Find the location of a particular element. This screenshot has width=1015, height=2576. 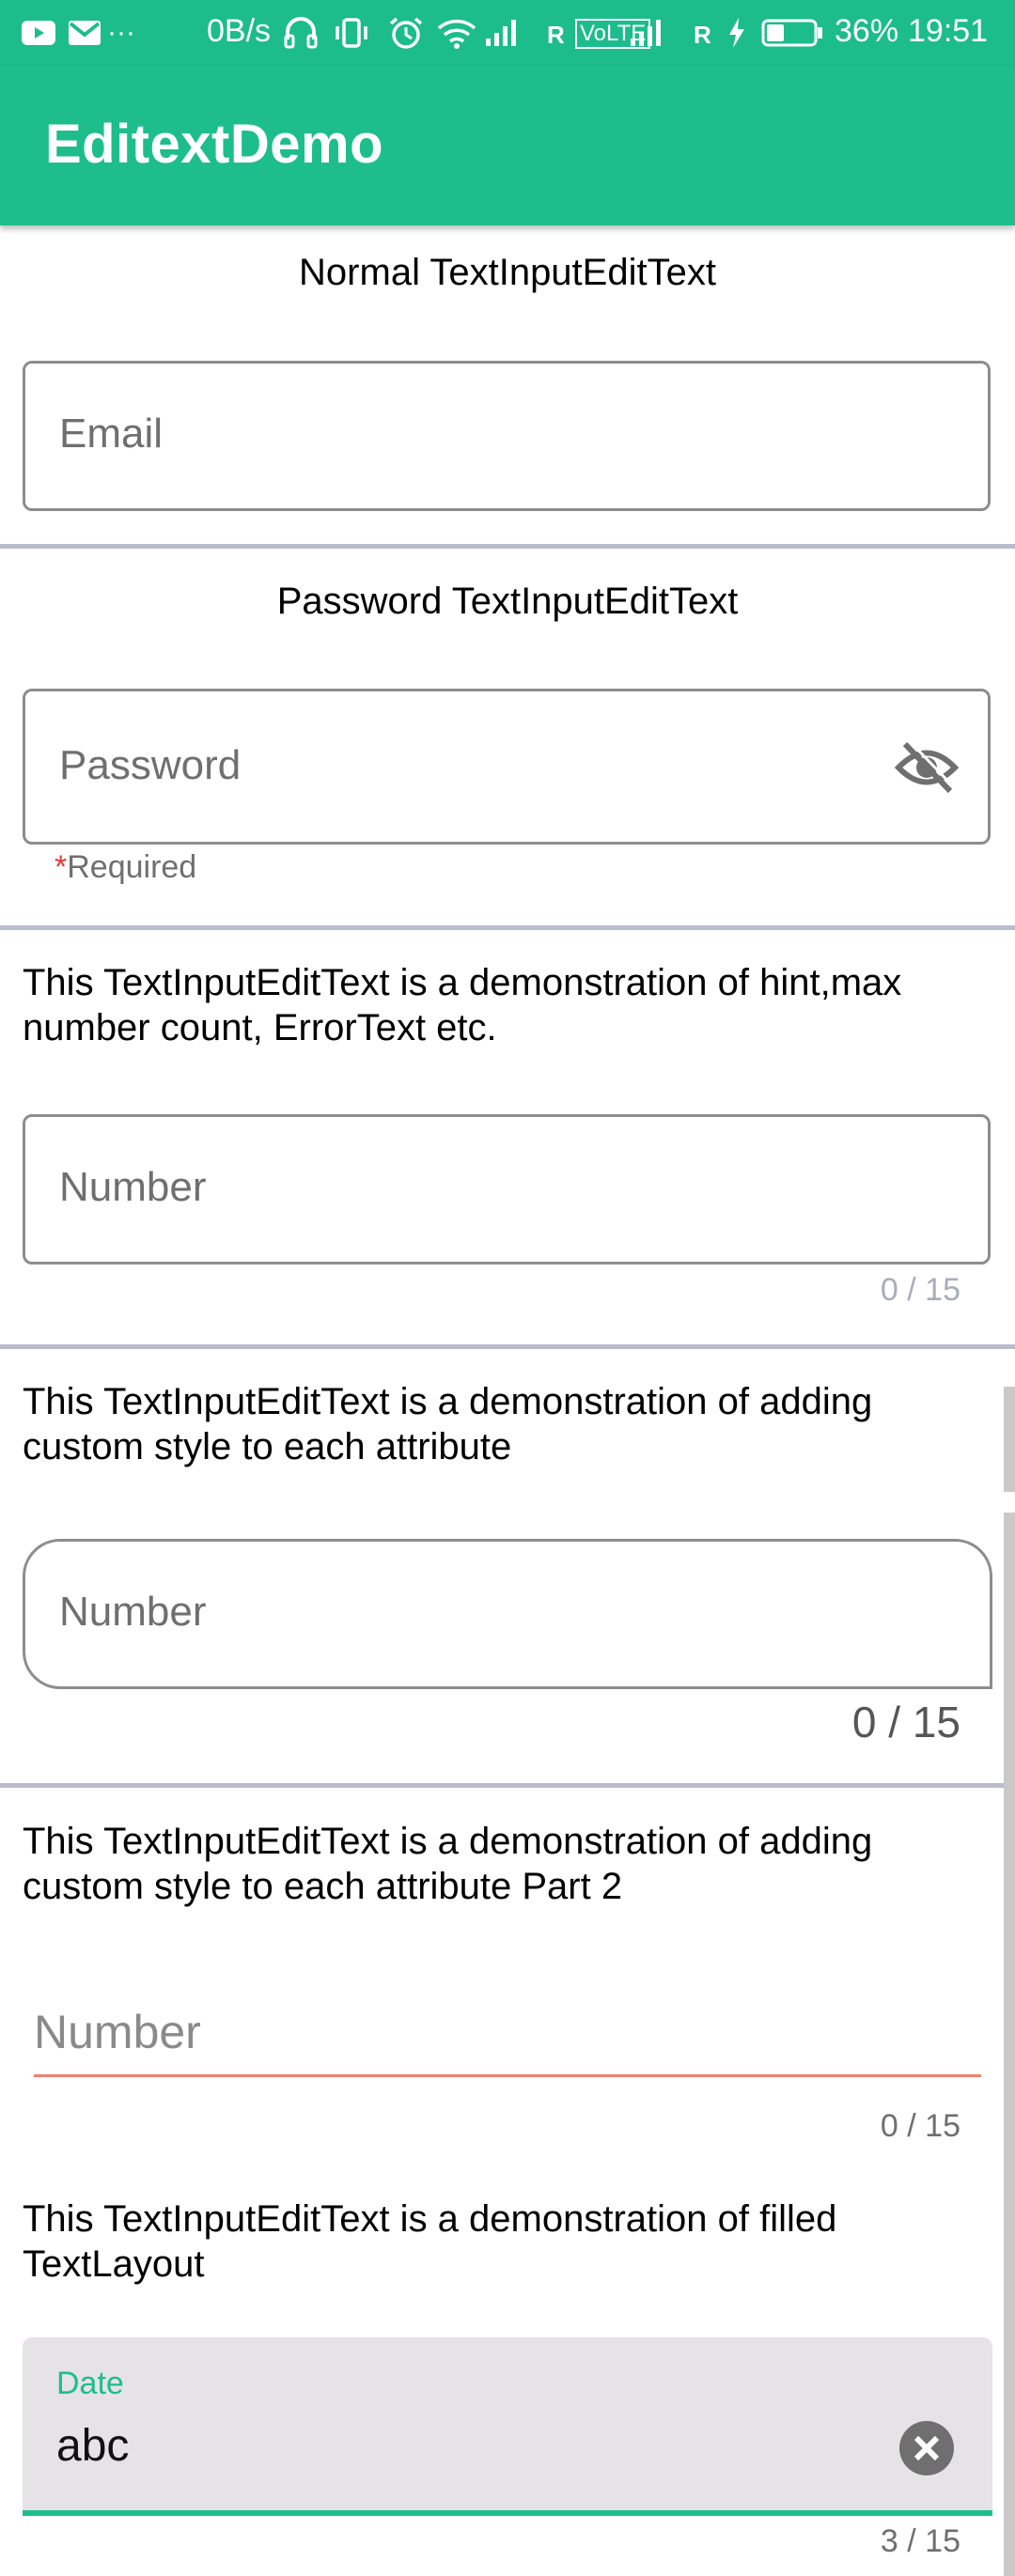

clock: 19:51 is located at coordinates (948, 31).